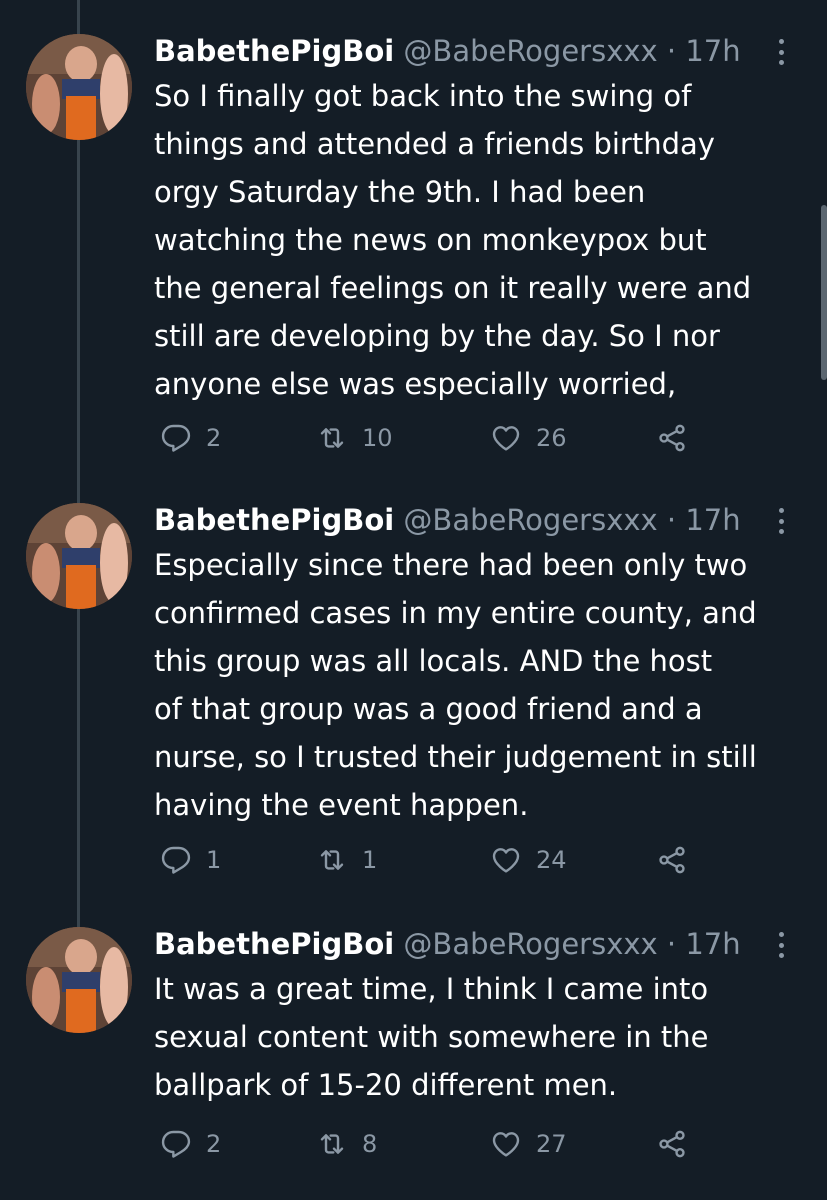 This screenshot has width=827, height=1200. What do you see at coordinates (346, 860) in the screenshot?
I see `retweet-button: 1` at bounding box center [346, 860].